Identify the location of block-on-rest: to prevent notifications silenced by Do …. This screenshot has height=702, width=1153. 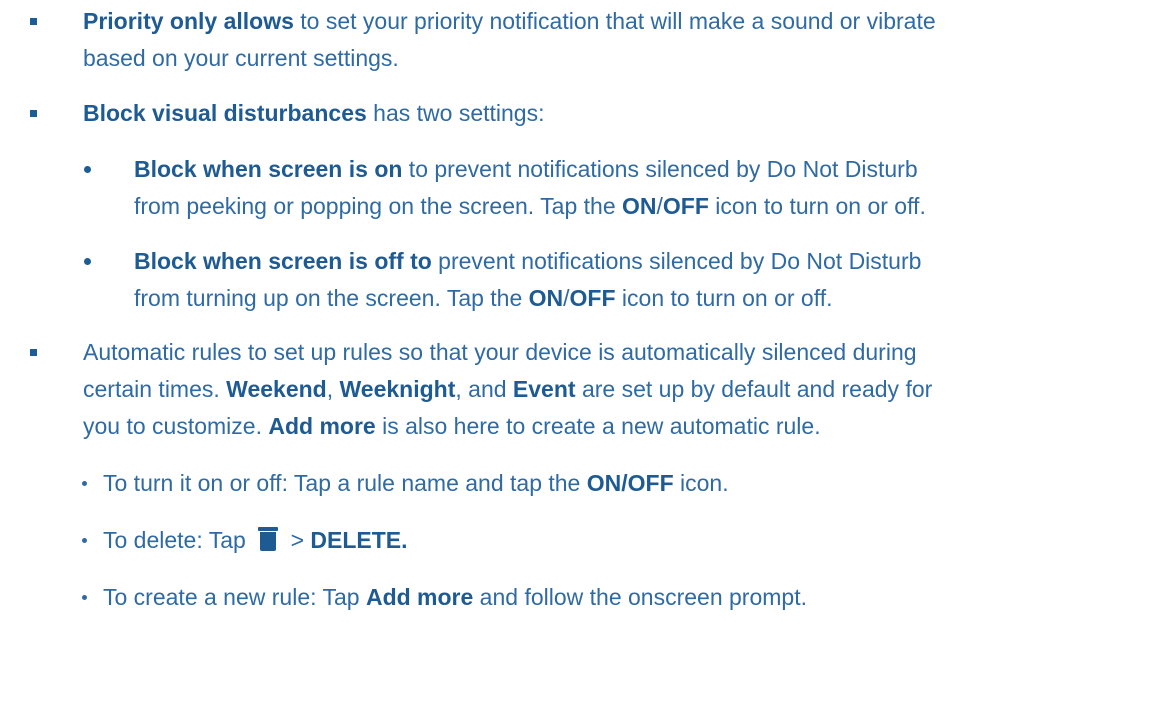
(660, 169).